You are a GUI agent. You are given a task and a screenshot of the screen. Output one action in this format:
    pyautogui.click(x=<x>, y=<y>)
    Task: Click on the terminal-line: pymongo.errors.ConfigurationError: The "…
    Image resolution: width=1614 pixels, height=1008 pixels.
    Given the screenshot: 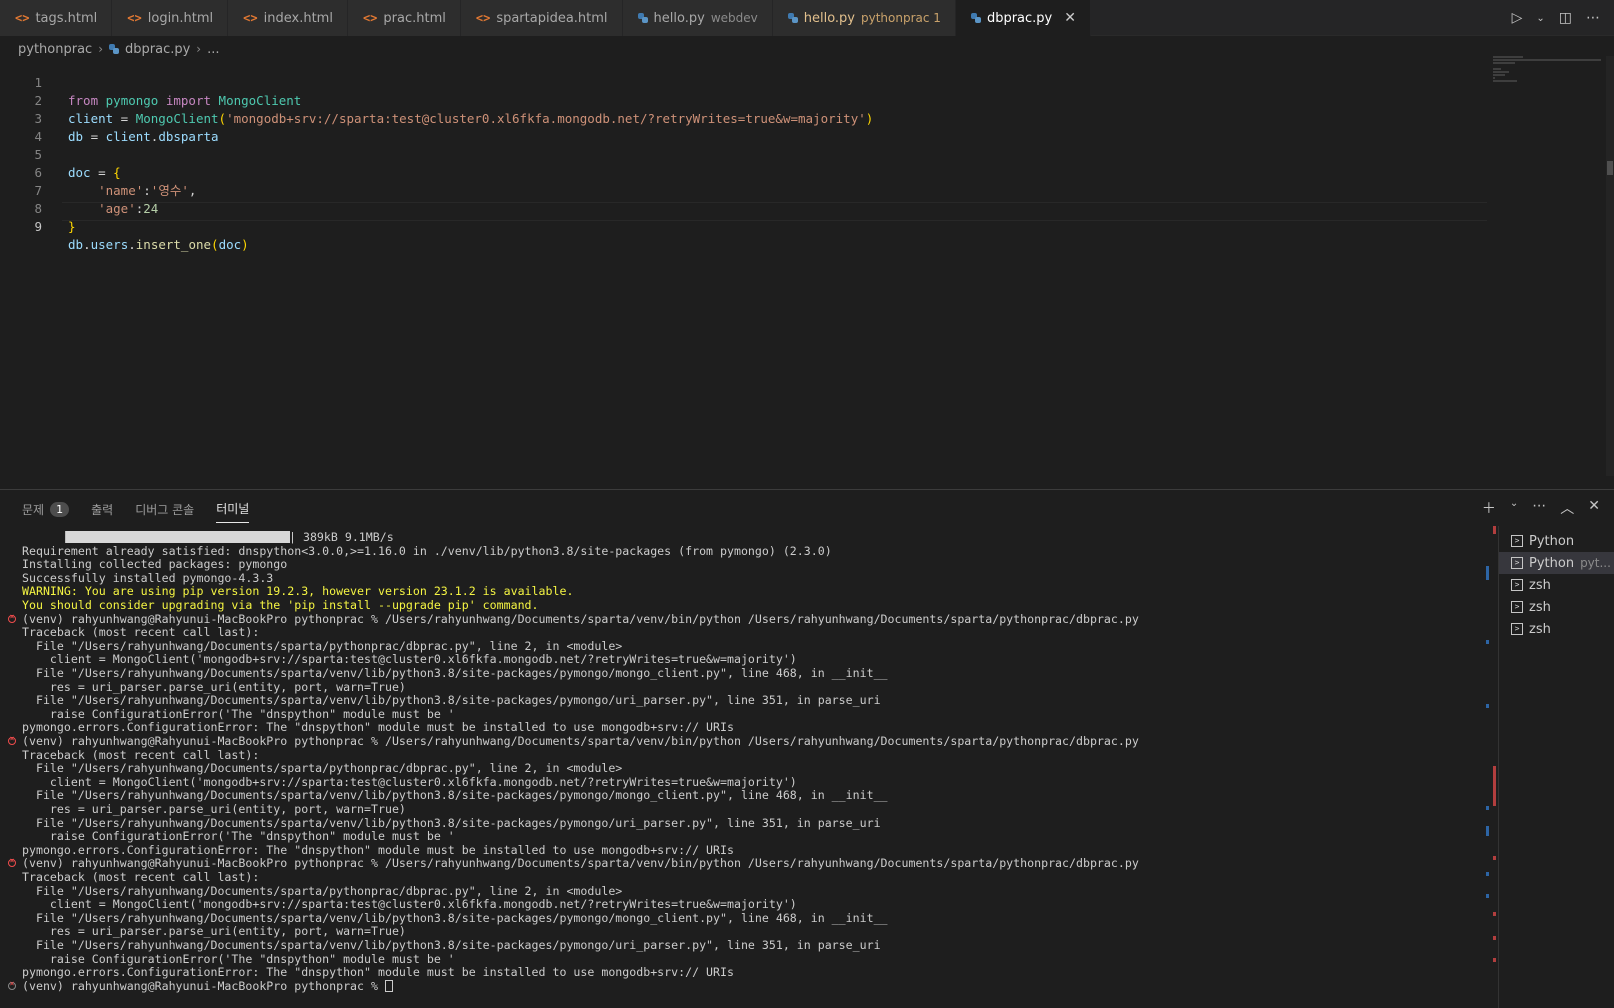 What is the action you would take?
    pyautogui.click(x=378, y=849)
    